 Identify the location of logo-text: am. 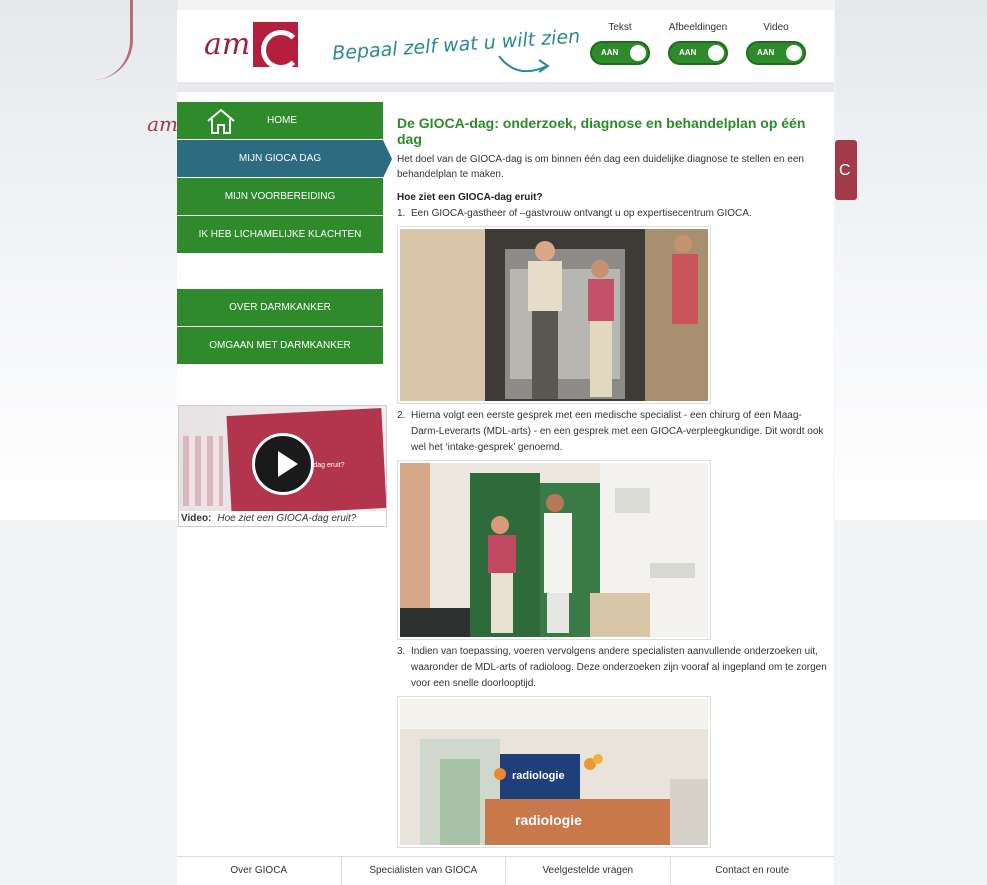
(227, 44).